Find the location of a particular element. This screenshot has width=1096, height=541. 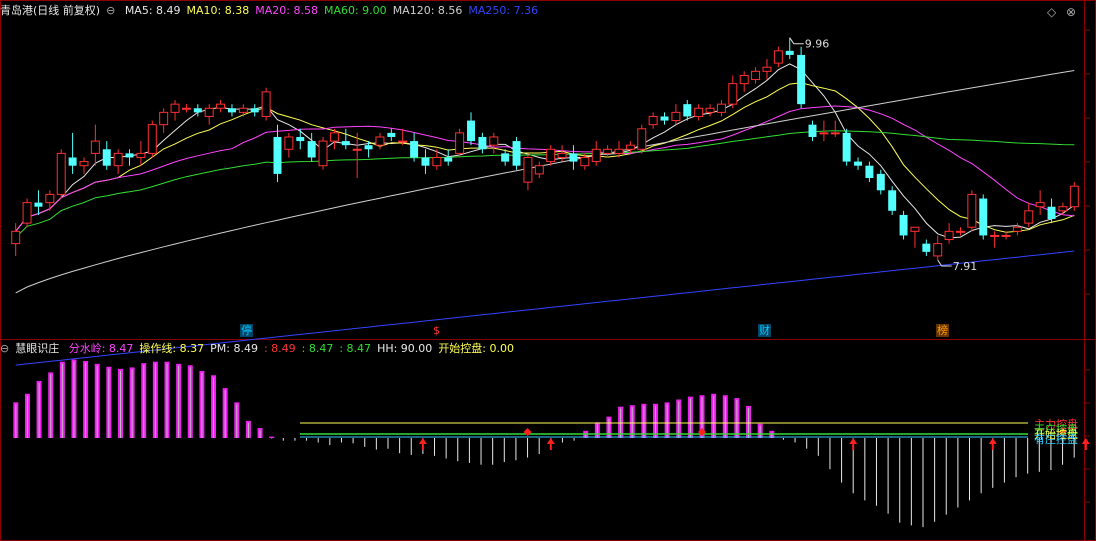

diamond-icon: ◇ is located at coordinates (1051, 12).